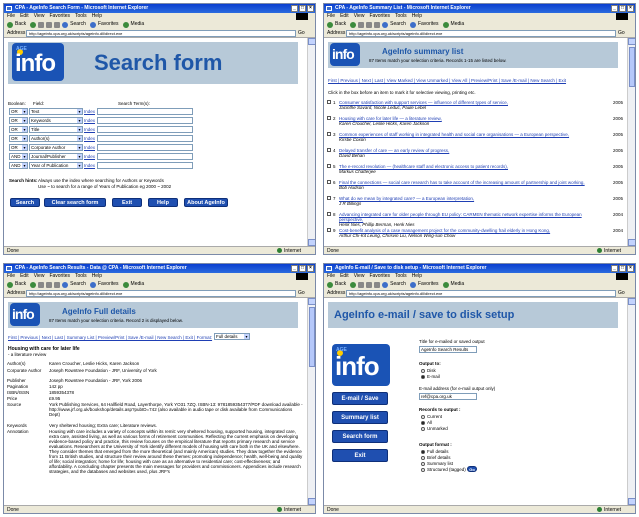  What do you see at coordinates (56, 138) in the screenshot?
I see `field-select: Author(s)` at bounding box center [56, 138].